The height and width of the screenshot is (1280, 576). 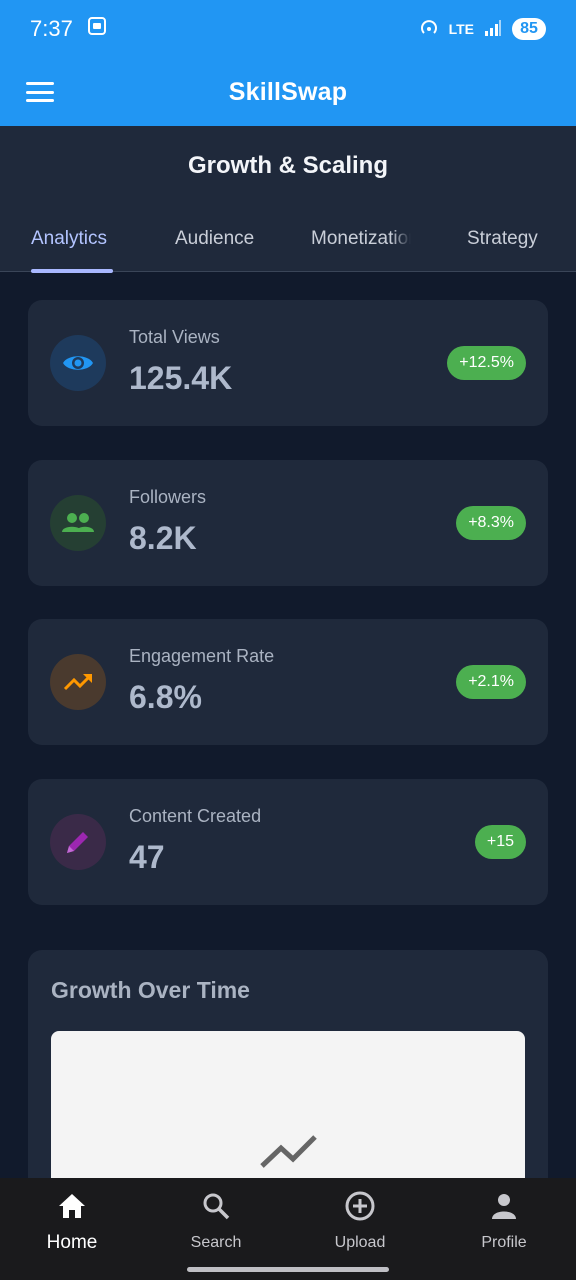 I want to click on stat-card-followers: Followers 8.2K +8.3%, so click(x=288, y=523).